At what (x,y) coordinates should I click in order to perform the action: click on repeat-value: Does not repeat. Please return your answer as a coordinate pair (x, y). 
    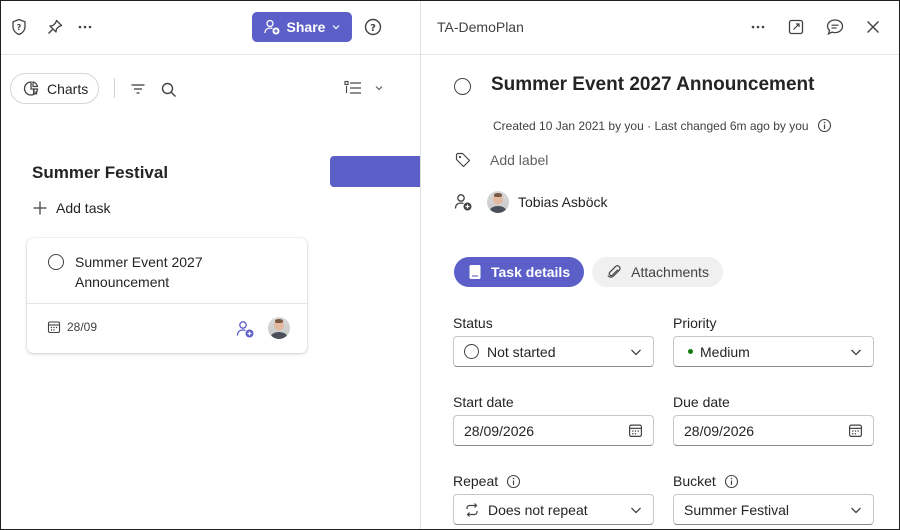
    Looking at the image, I should click on (538, 509).